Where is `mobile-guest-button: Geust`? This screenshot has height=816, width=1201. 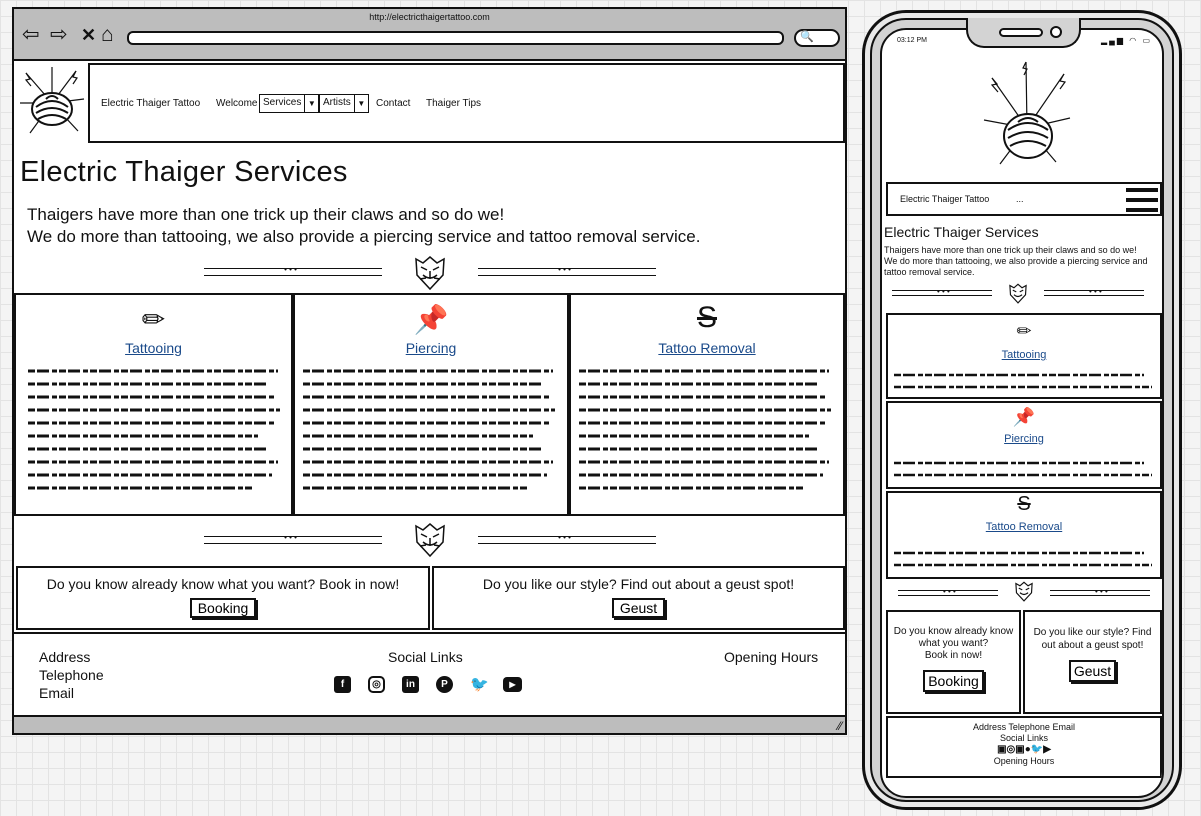
mobile-guest-button: Geust is located at coordinates (1092, 671).